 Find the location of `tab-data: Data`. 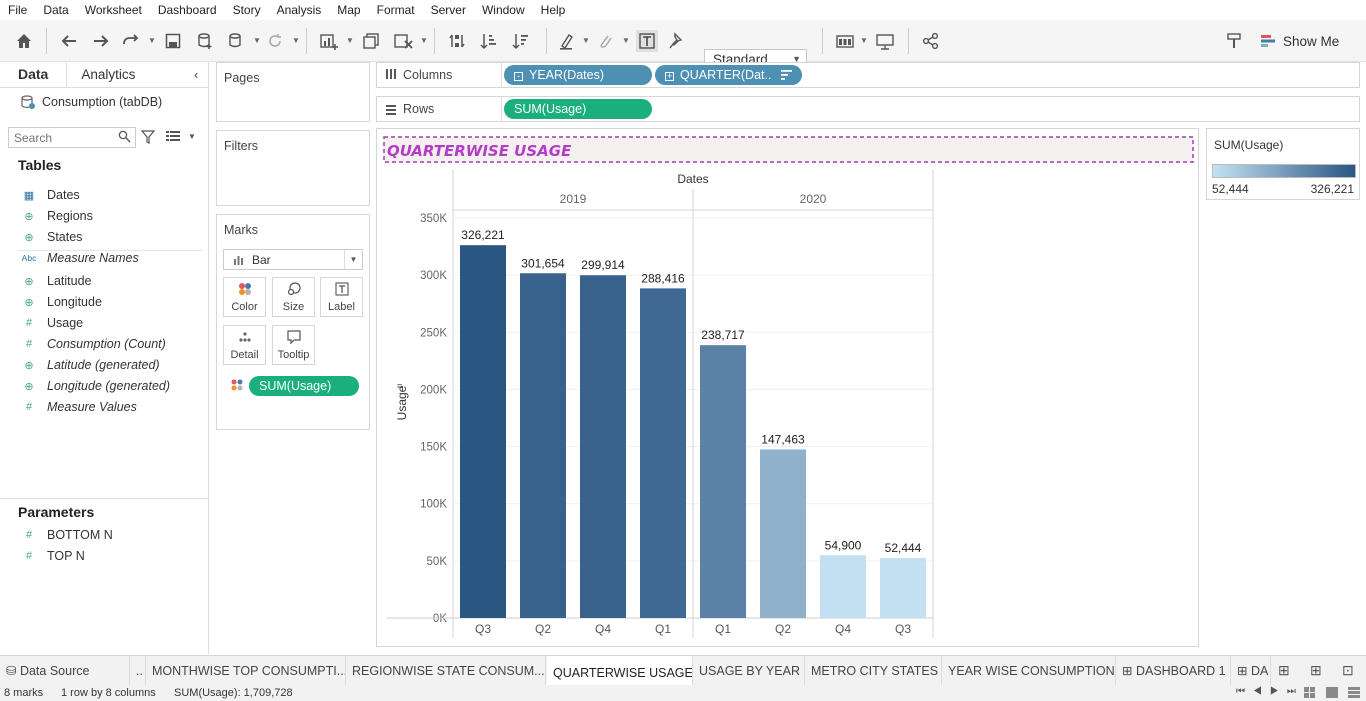

tab-data: Data is located at coordinates (33, 74).